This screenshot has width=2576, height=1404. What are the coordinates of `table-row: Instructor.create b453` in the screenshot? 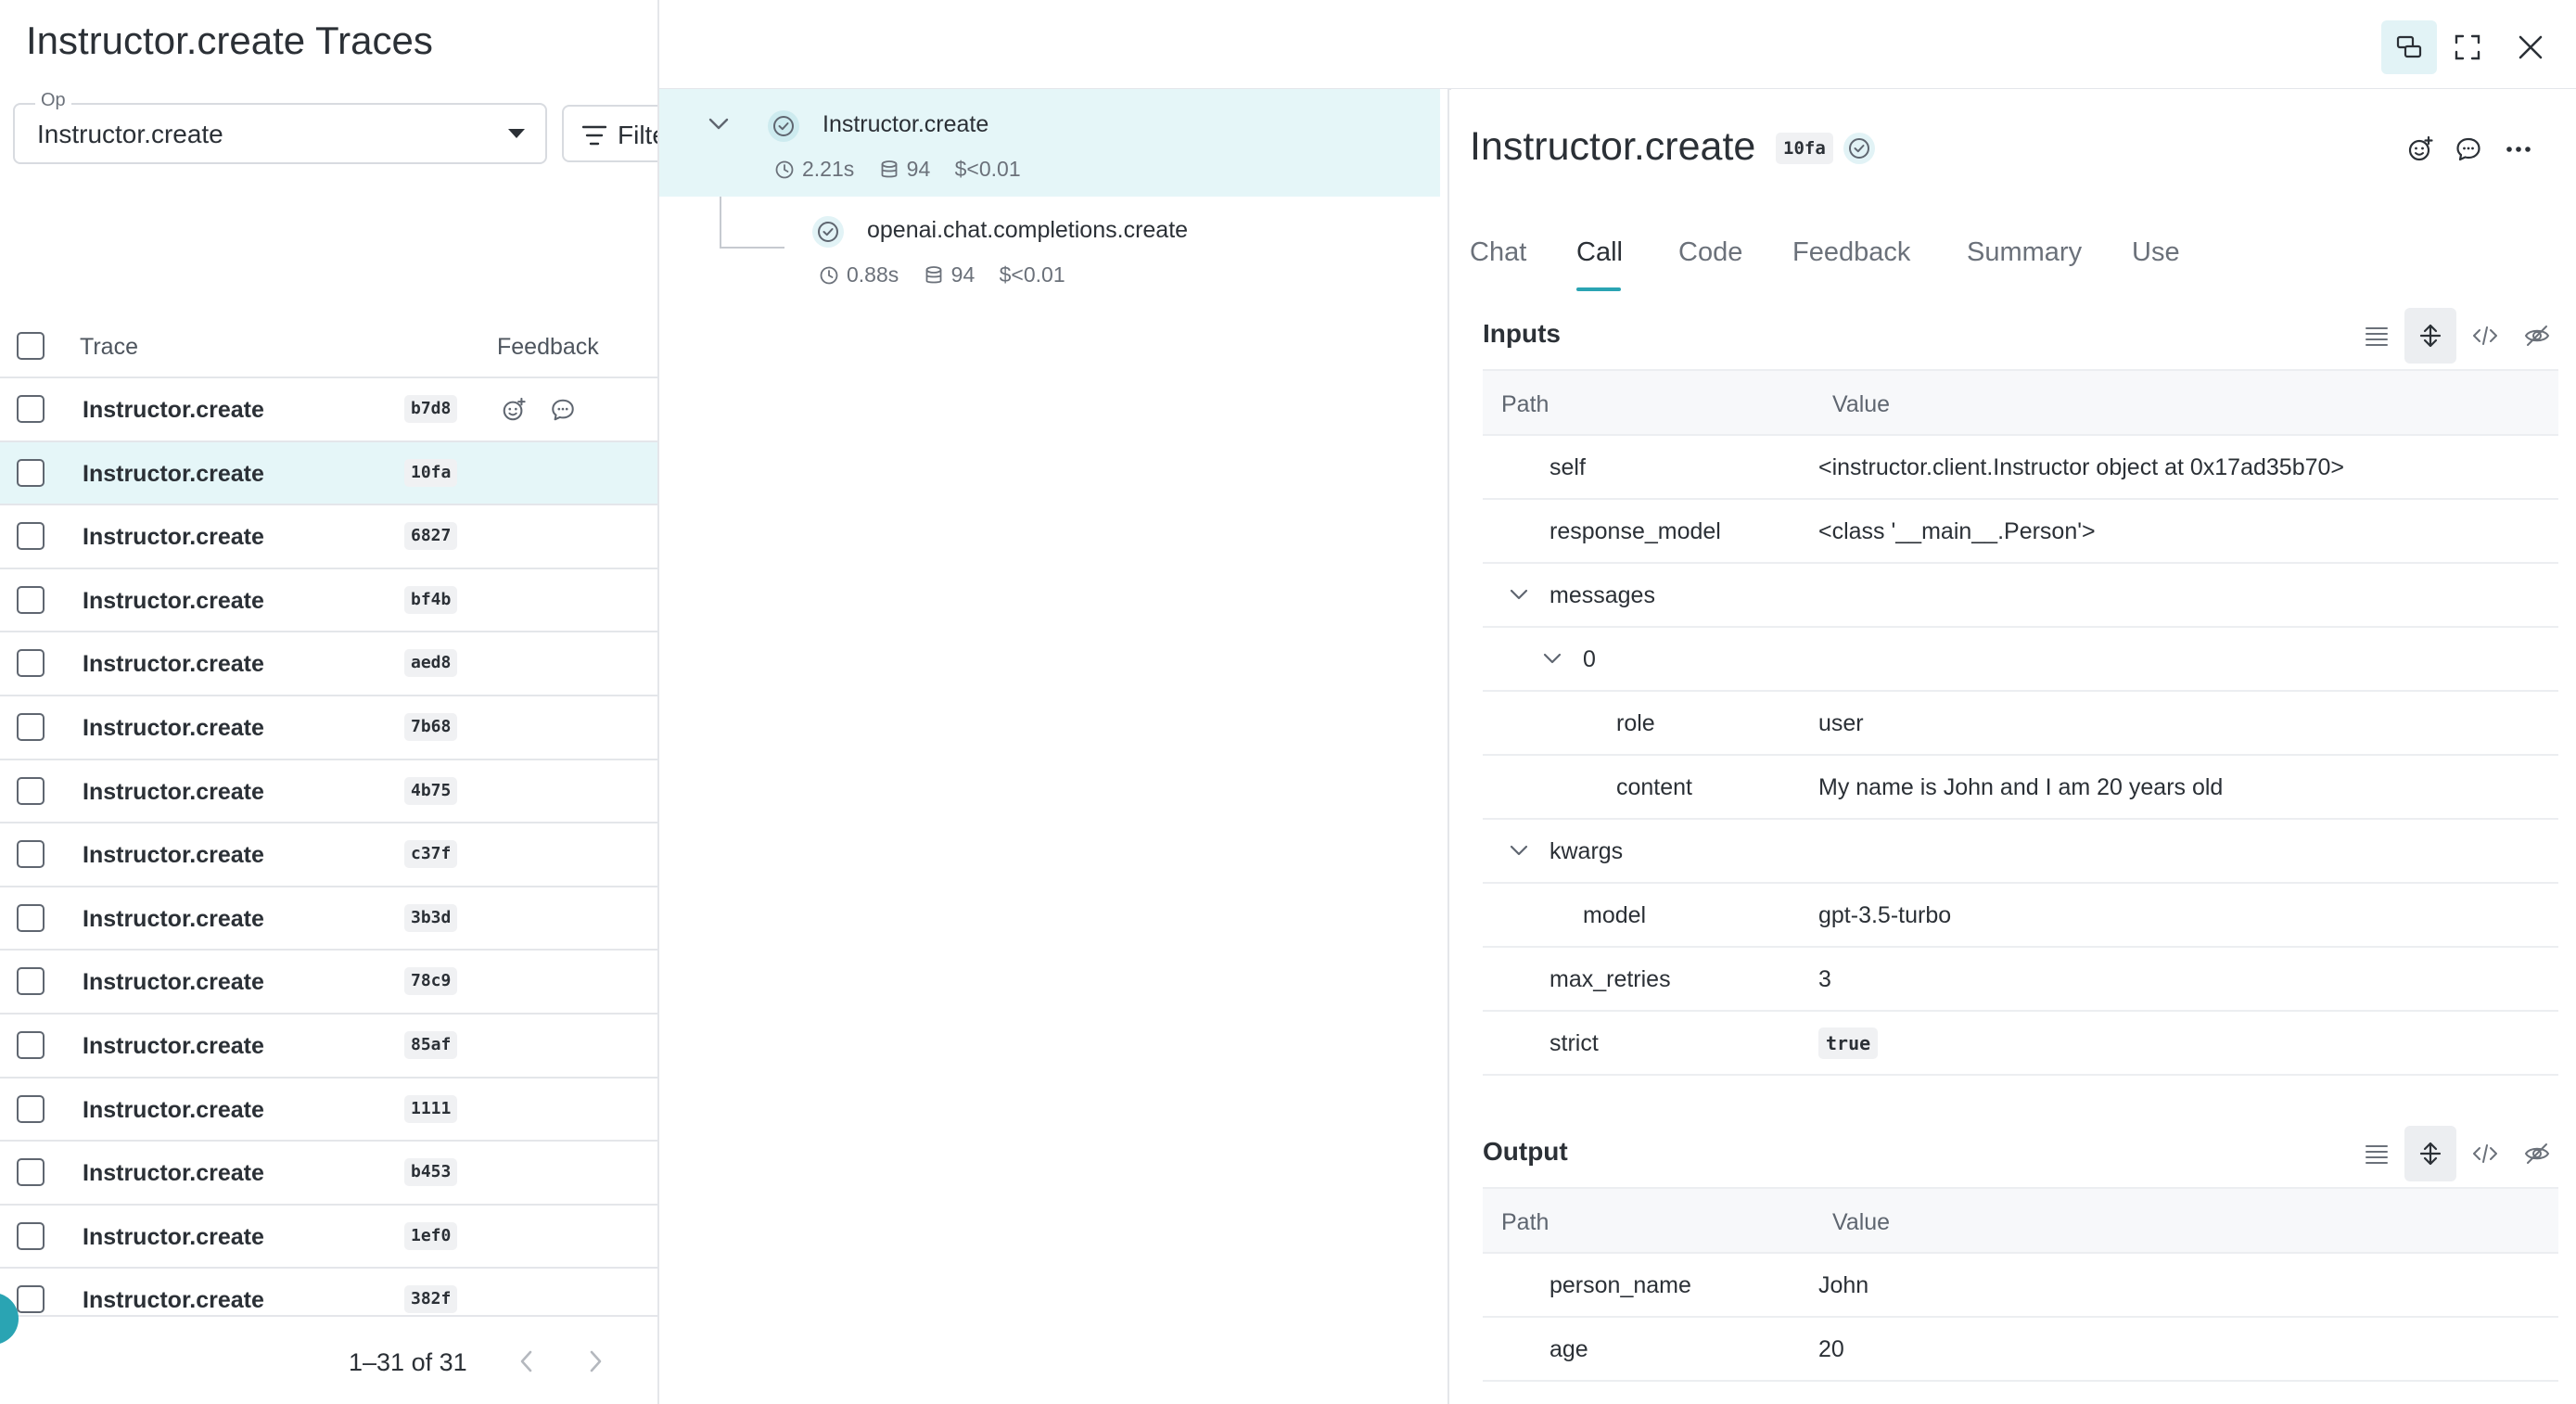 It's located at (328, 1174).